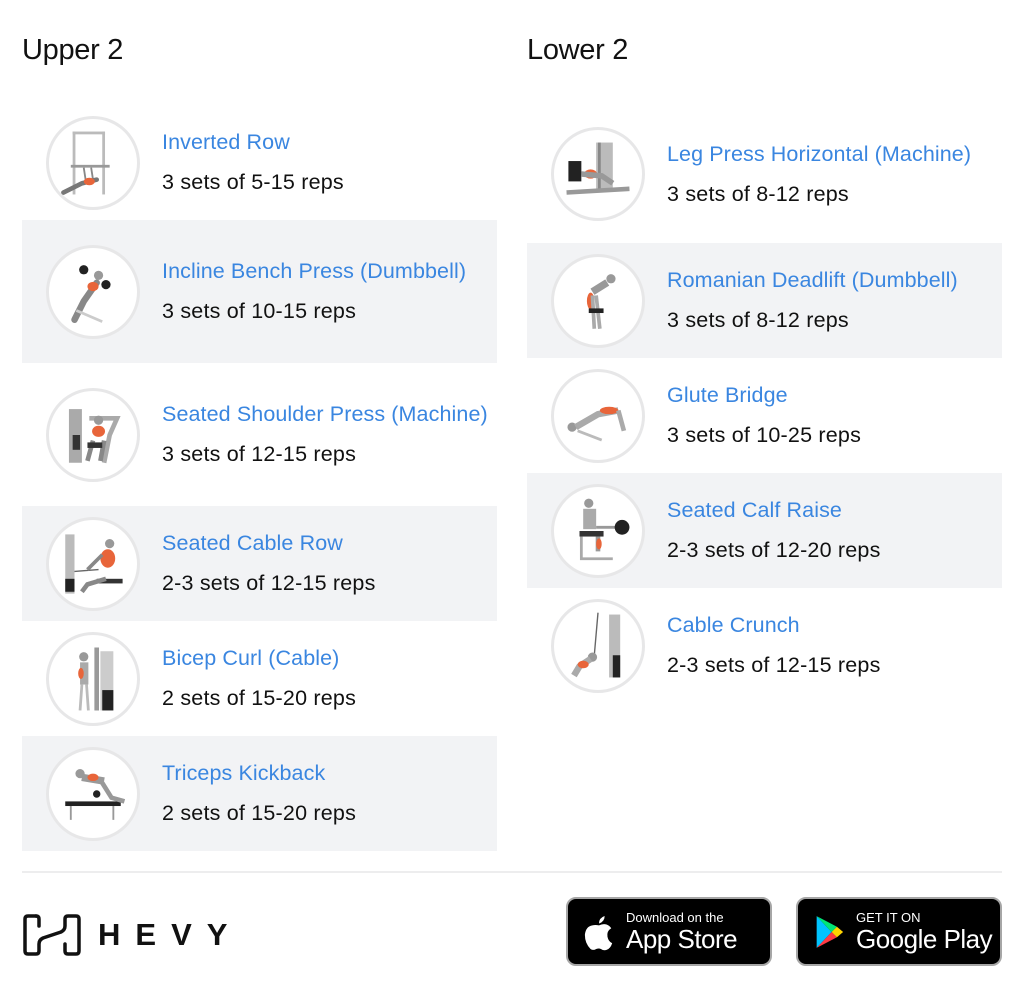  Describe the element at coordinates (52, 935) in the screenshot. I see `hevy-logo-icon` at that location.